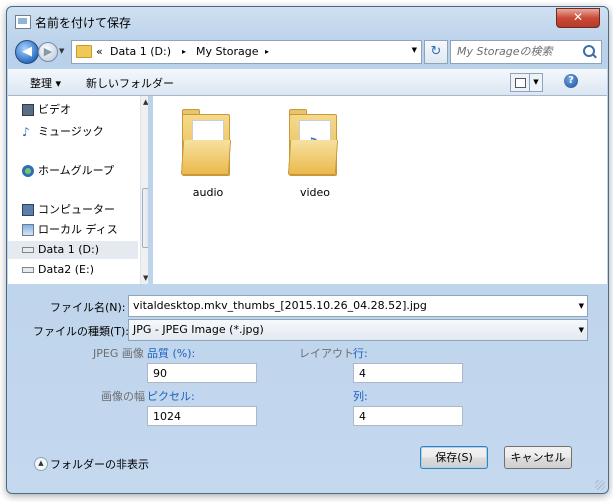 This screenshot has width=613, height=502. Describe the element at coordinates (84, 51) in the screenshot. I see `folder-icon` at that location.